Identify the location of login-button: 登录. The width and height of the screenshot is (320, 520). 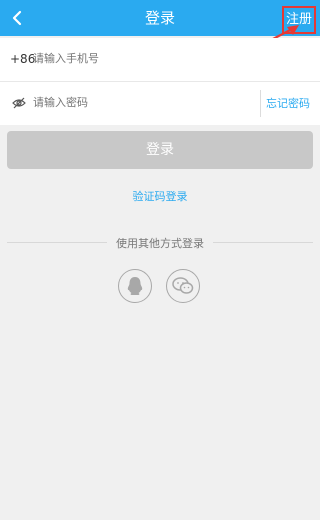
(160, 150).